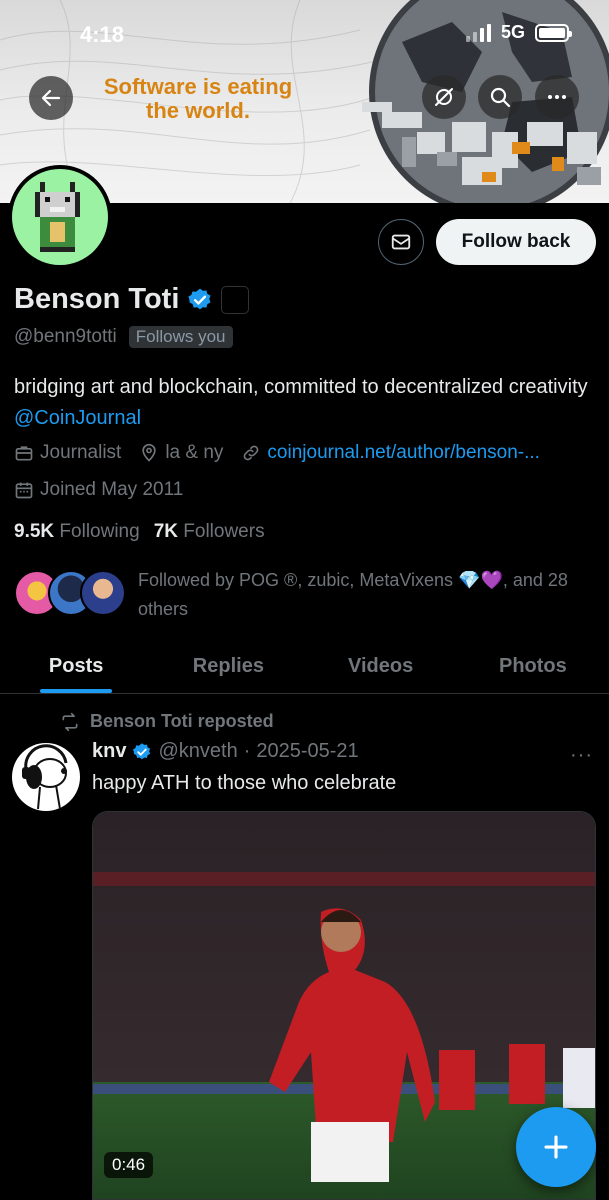  I want to click on back-button, so click(51, 98).